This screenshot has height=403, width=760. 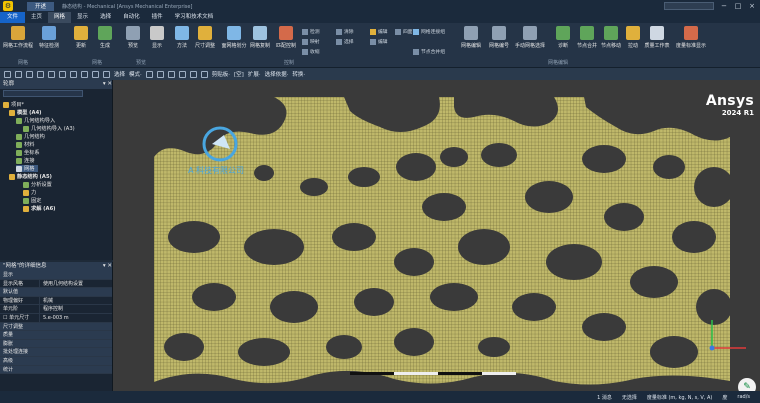 I want to click on isometric-icon, so click(x=106, y=74).